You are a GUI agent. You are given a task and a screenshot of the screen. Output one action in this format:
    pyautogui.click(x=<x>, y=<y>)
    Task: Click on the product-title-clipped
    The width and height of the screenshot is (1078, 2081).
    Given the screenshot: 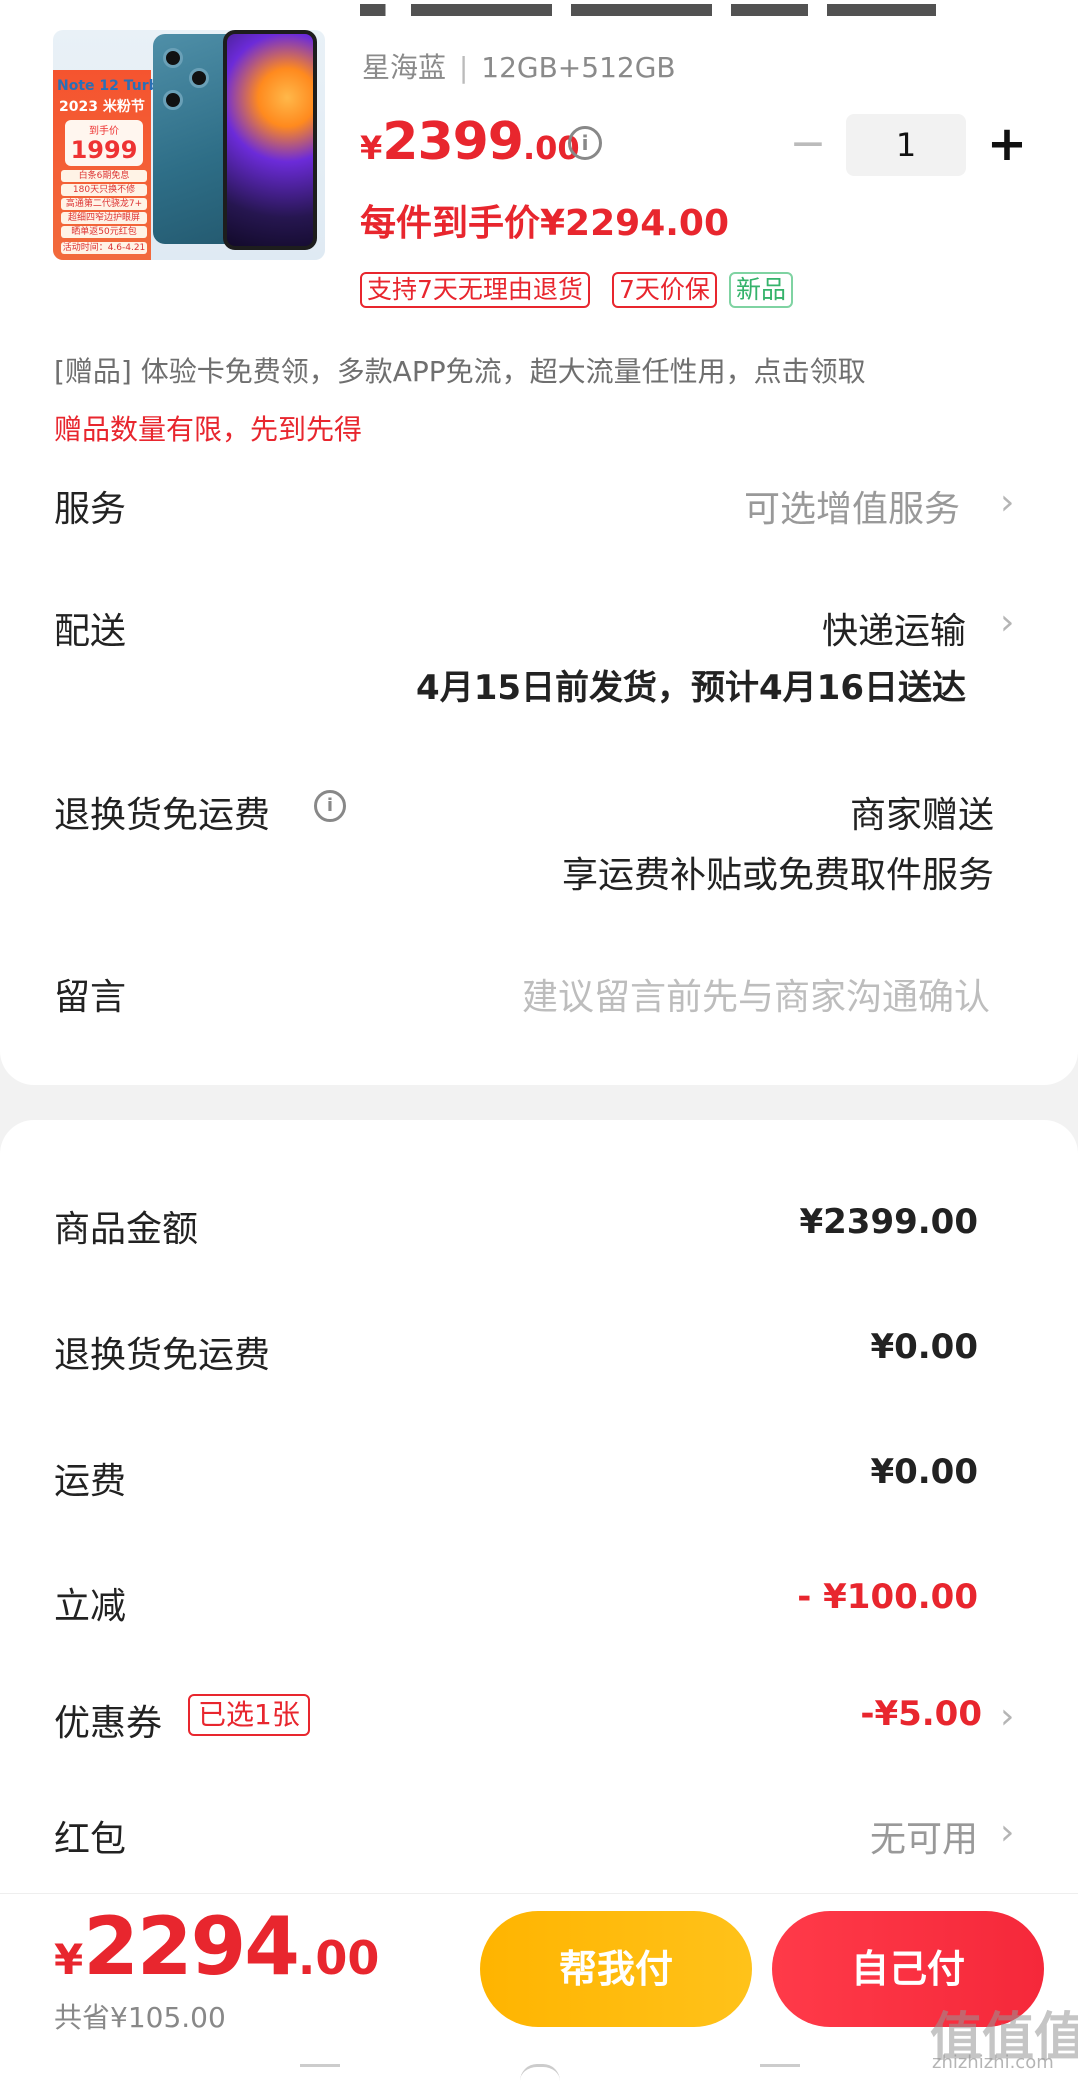 What is the action you would take?
    pyautogui.click(x=680, y=16)
    